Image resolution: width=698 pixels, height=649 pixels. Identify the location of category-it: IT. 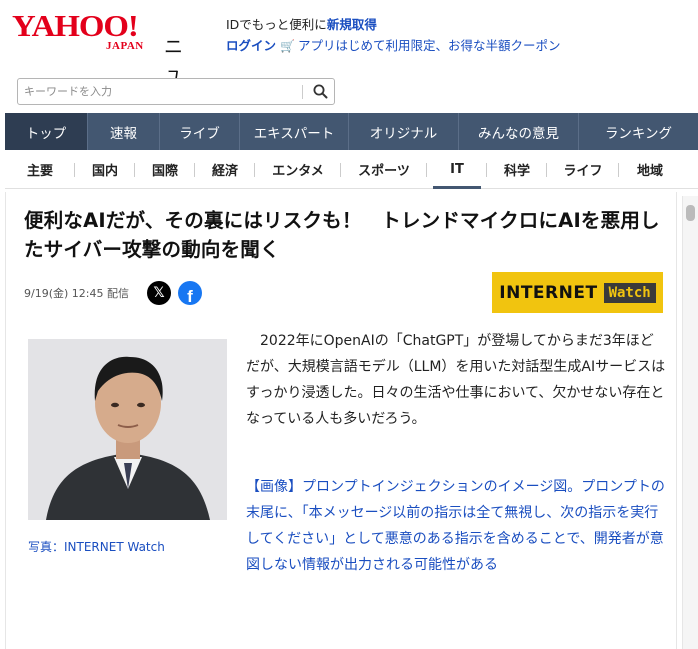
(457, 170).